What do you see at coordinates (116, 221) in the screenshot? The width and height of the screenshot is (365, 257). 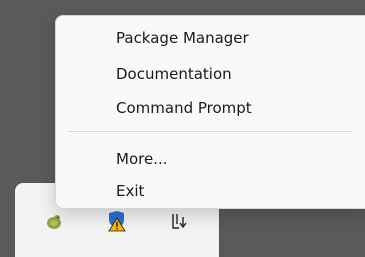 I see `security-warning-icon` at bounding box center [116, 221].